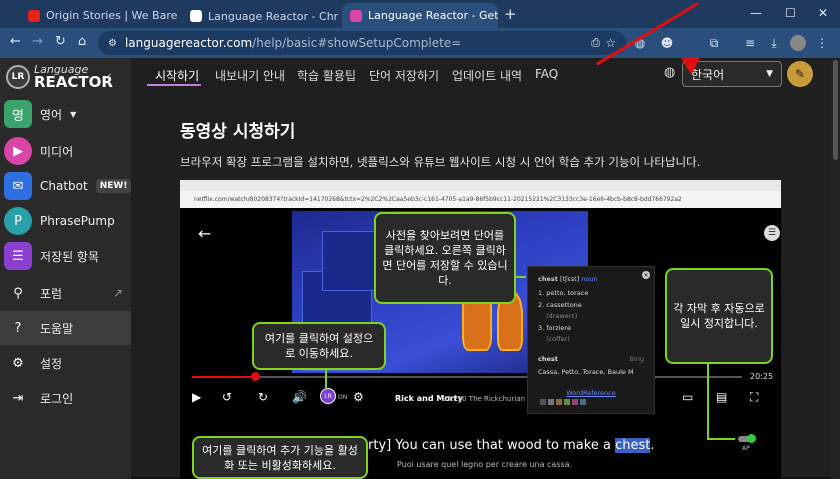 This screenshot has width=840, height=479. I want to click on gear-icon: ⚙, so click(18, 363).